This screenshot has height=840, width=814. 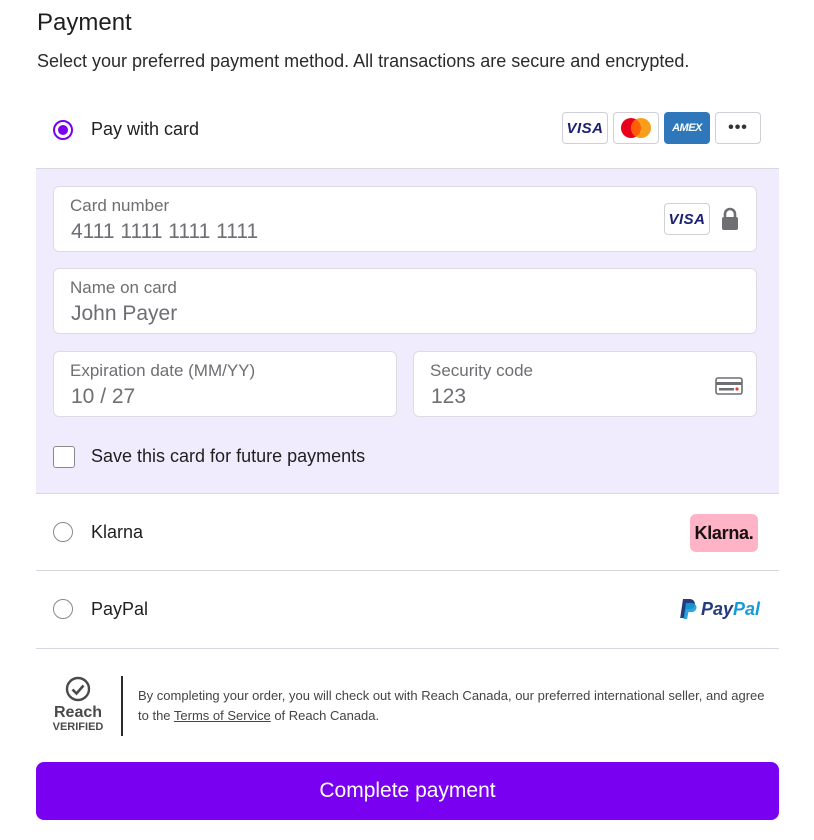 What do you see at coordinates (124, 313) in the screenshot?
I see `name-on-card-value: John Payer` at bounding box center [124, 313].